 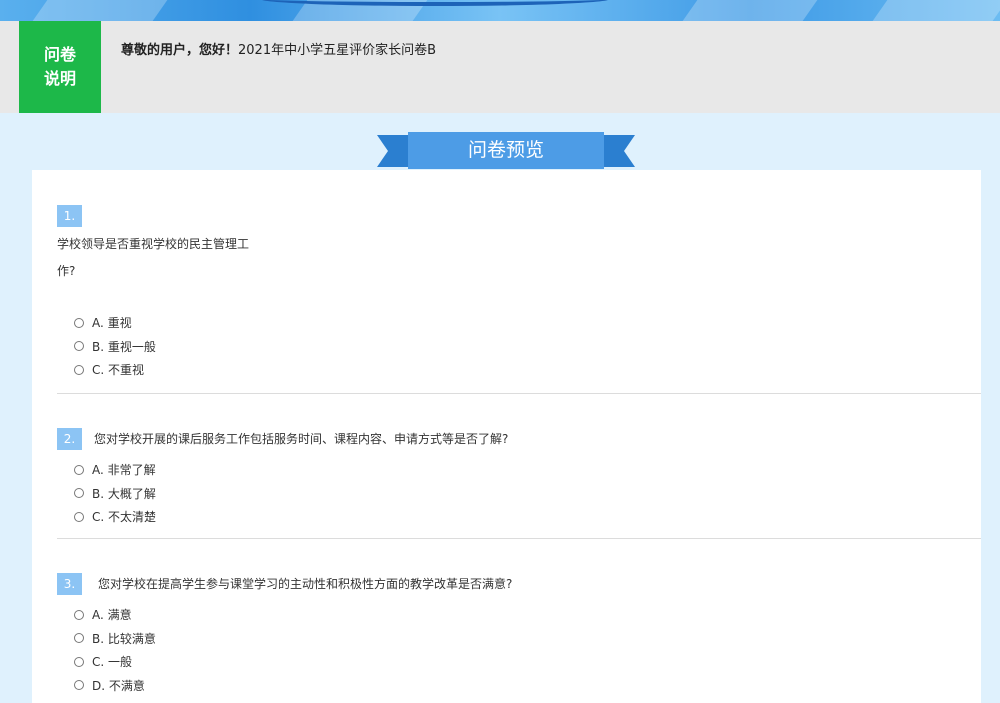 I want to click on intro-tag: 问卷 说明, so click(x=60, y=67).